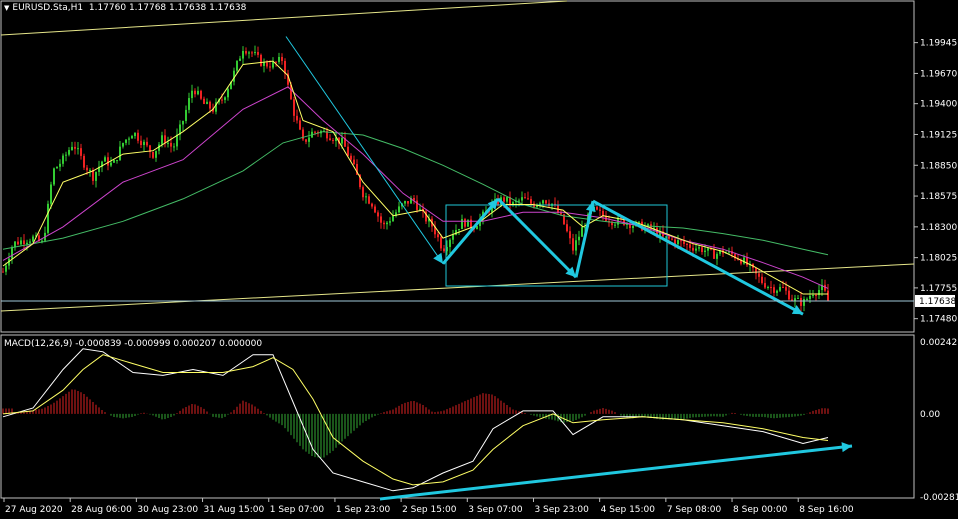  I want to click on time-tick-label: 31 Aug 15:00, so click(234, 510).